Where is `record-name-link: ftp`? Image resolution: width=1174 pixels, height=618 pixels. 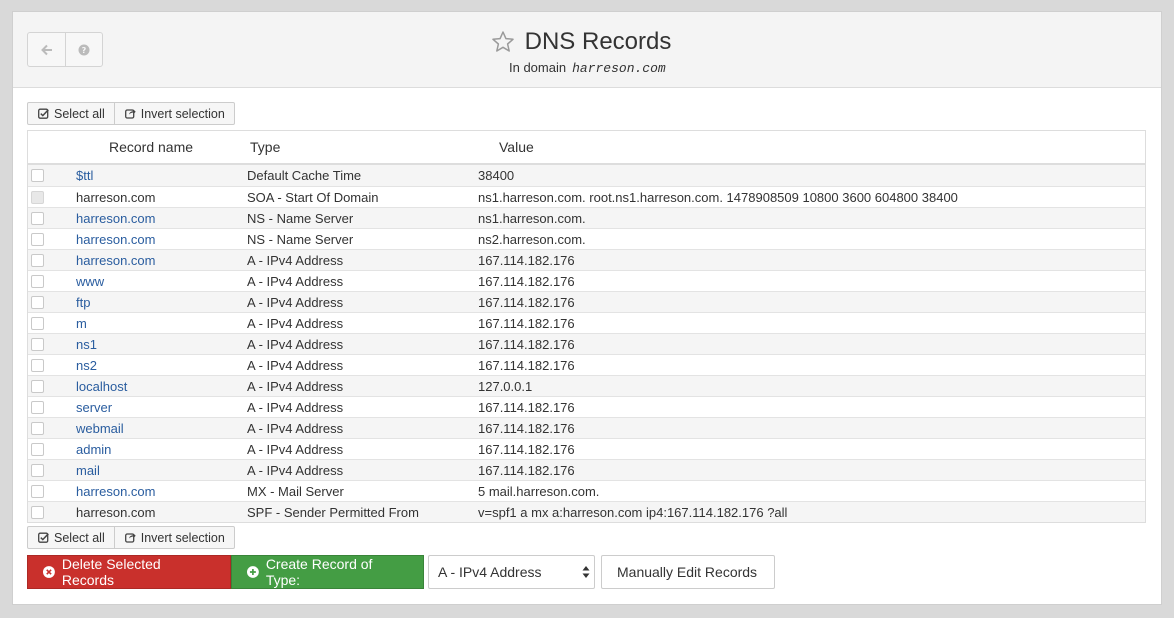
record-name-link: ftp is located at coordinates (161, 302).